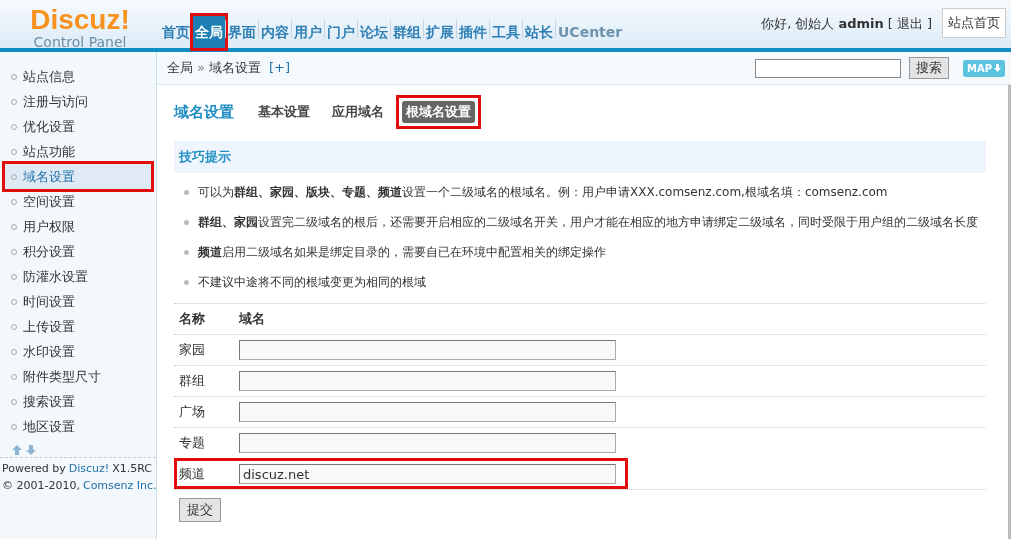 The image size is (1011, 539). What do you see at coordinates (308, 32) in the screenshot?
I see `nav-tab: 用户` at bounding box center [308, 32].